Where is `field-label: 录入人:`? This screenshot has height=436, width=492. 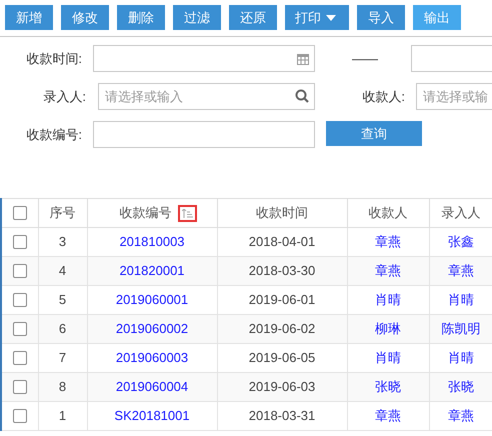 field-label: 录入人: is located at coordinates (64, 97).